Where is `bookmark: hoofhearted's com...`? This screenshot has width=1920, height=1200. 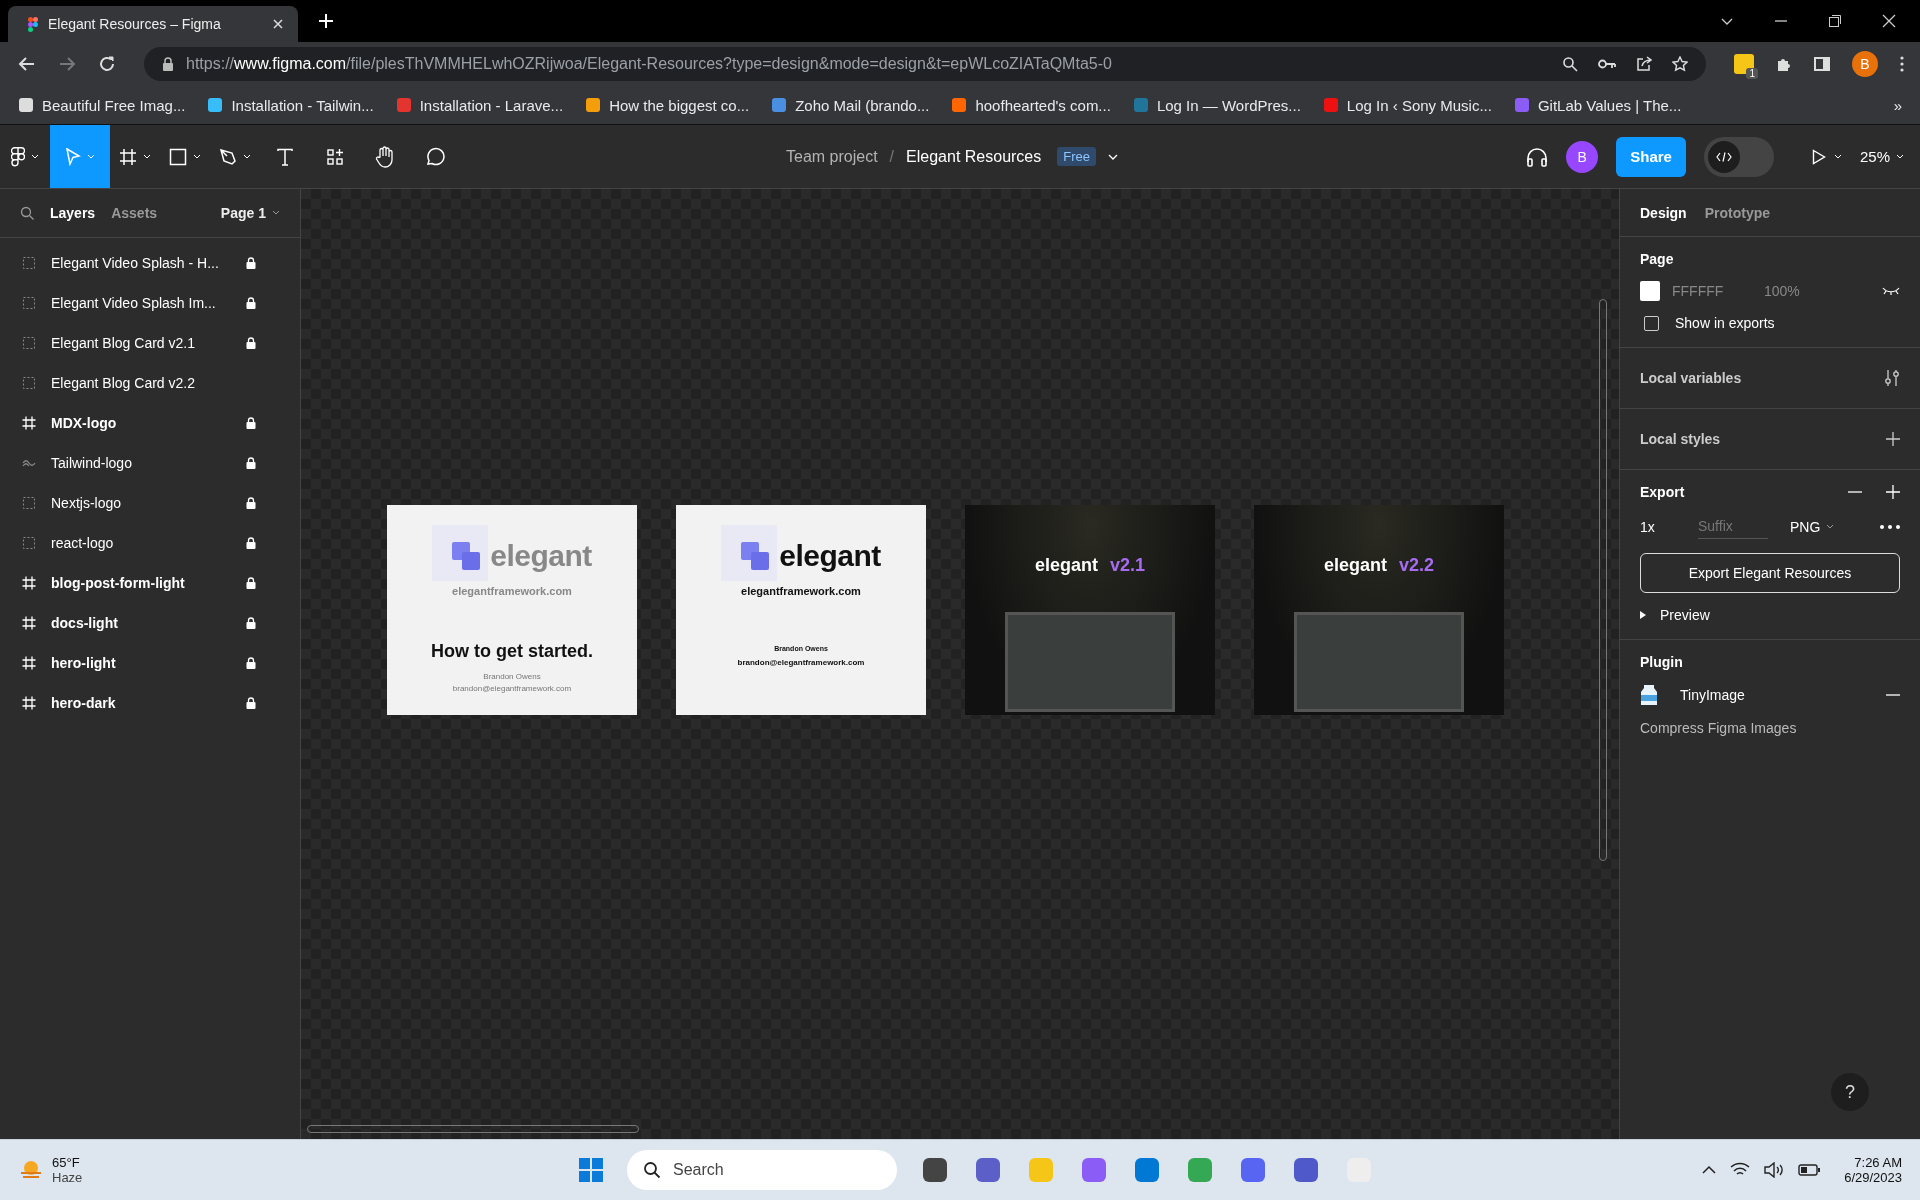
bookmark: hoofhearted's com... is located at coordinates (1031, 105).